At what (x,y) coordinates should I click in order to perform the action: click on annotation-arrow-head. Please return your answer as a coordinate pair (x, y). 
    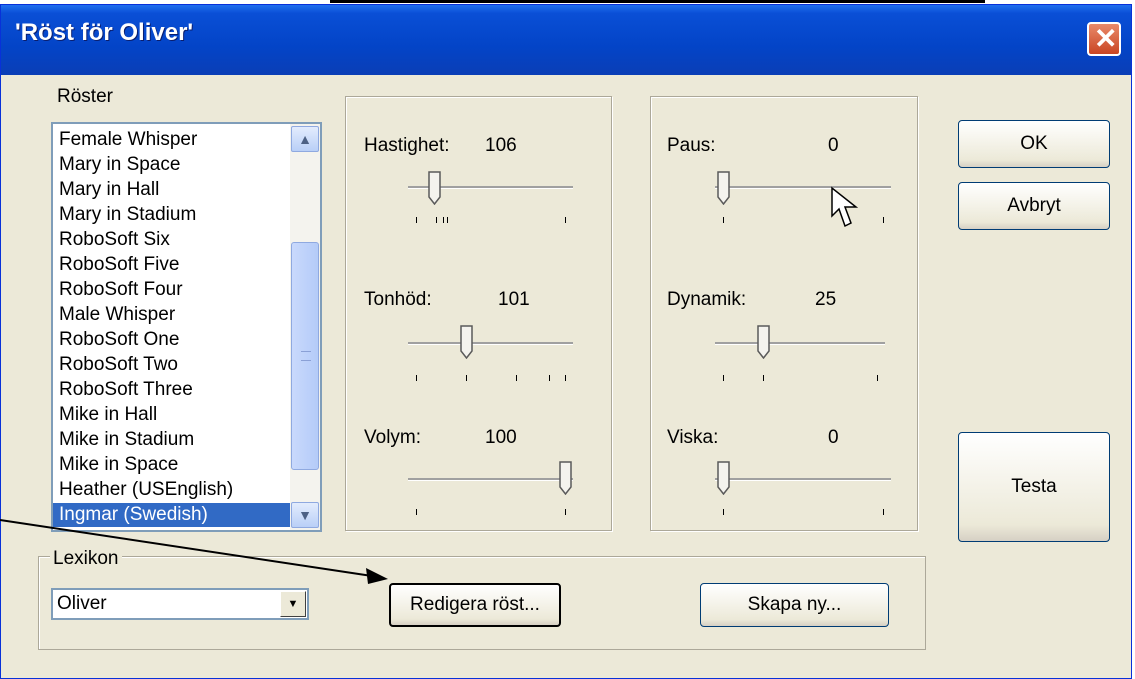
    Looking at the image, I should click on (377, 576).